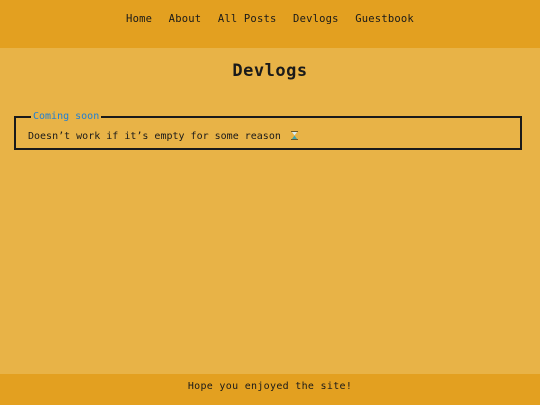 The image size is (540, 405). I want to click on site-footer: Hope you enjoyed the site!, so click(270, 389).